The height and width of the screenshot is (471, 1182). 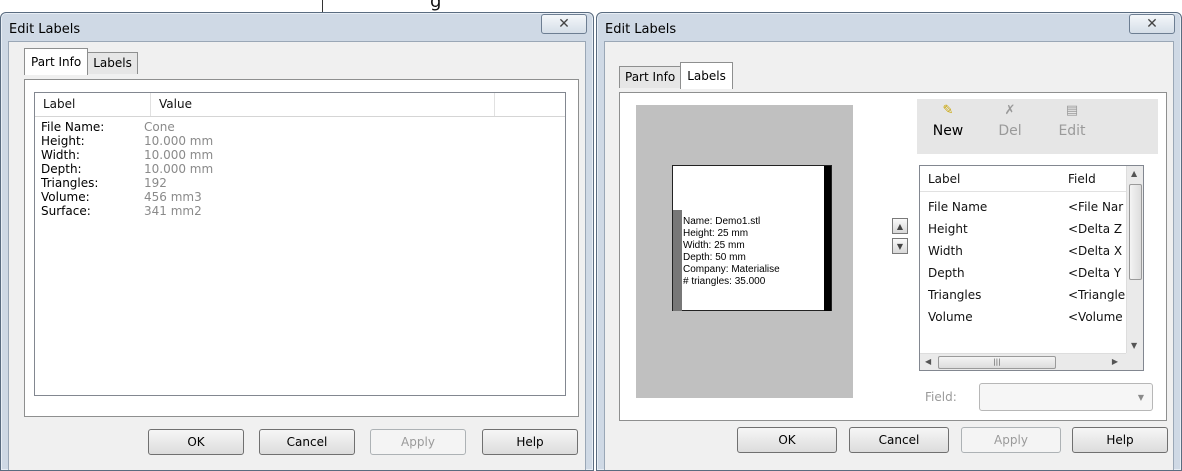 I want to click on new-button: ✎ New, so click(x=948, y=126).